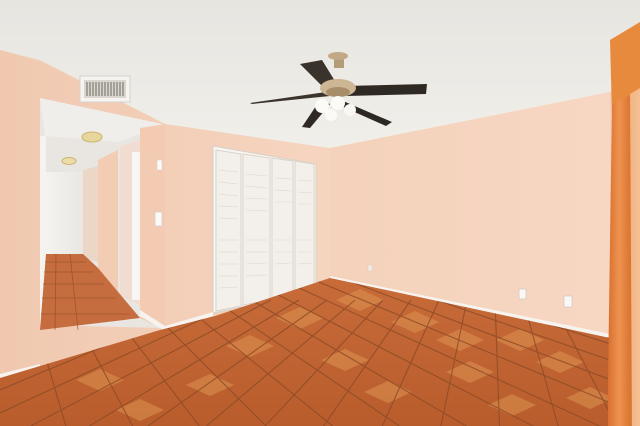  I want to click on hallway-end-wall, so click(64, 213).